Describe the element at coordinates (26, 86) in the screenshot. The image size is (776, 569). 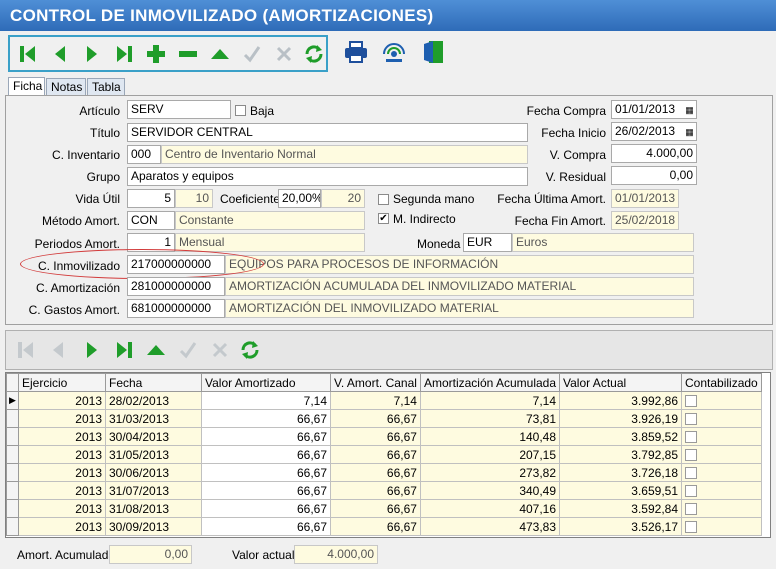
I see `tab-ficha: Ficha` at that location.